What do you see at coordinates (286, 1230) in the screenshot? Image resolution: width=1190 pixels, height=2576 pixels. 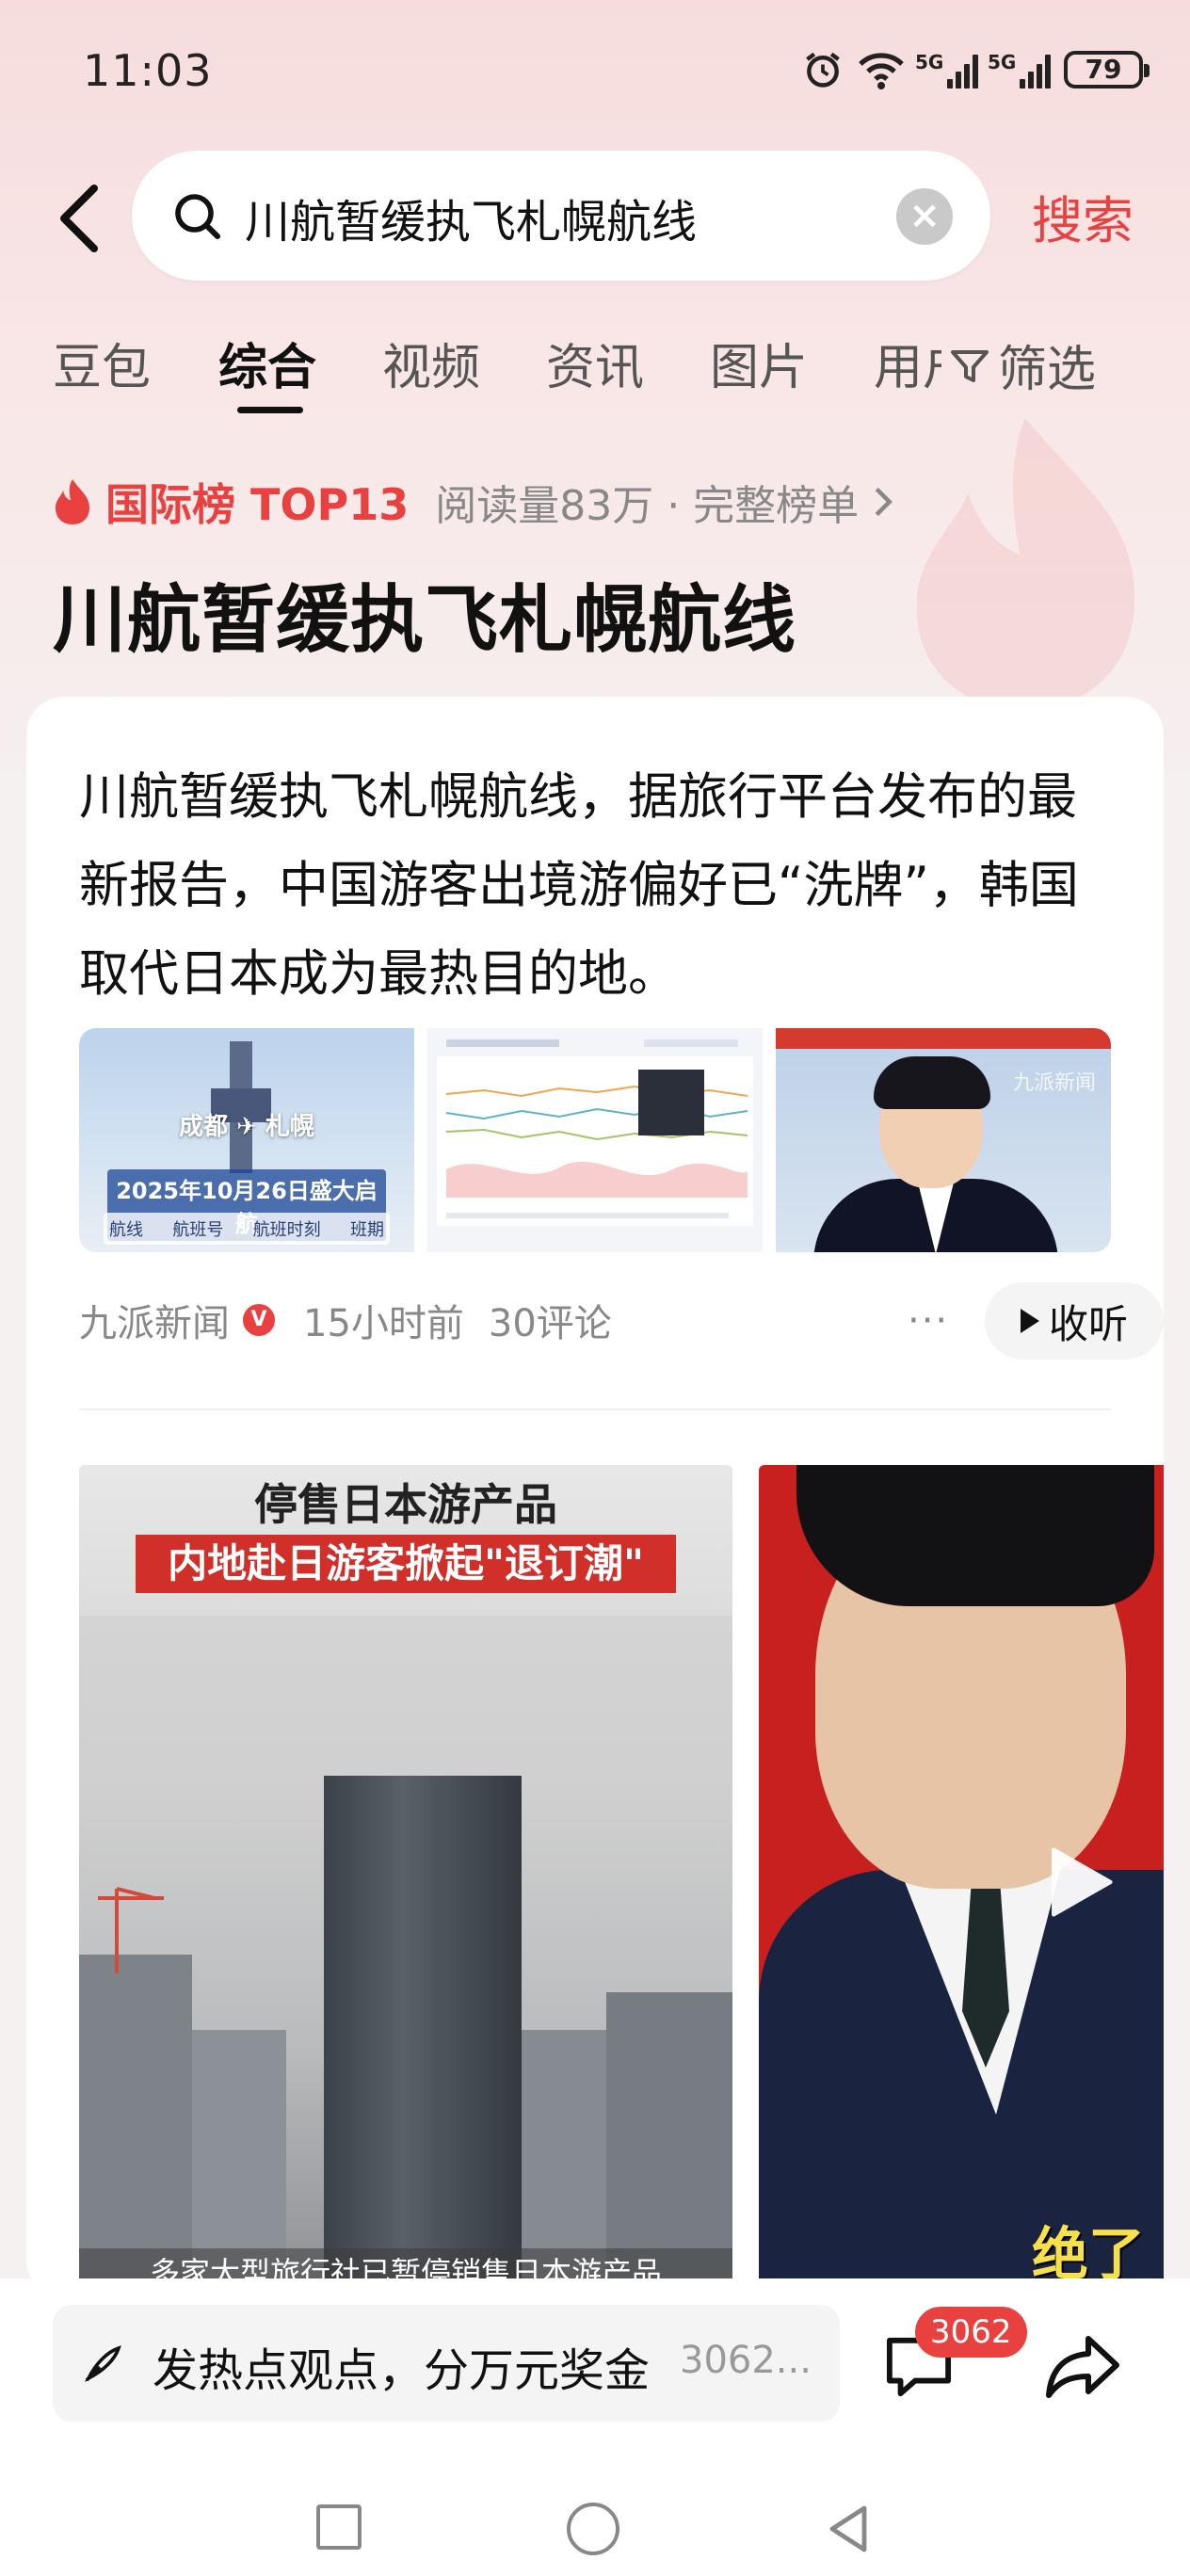 I see `nav-schedule: 航班时刻` at bounding box center [286, 1230].